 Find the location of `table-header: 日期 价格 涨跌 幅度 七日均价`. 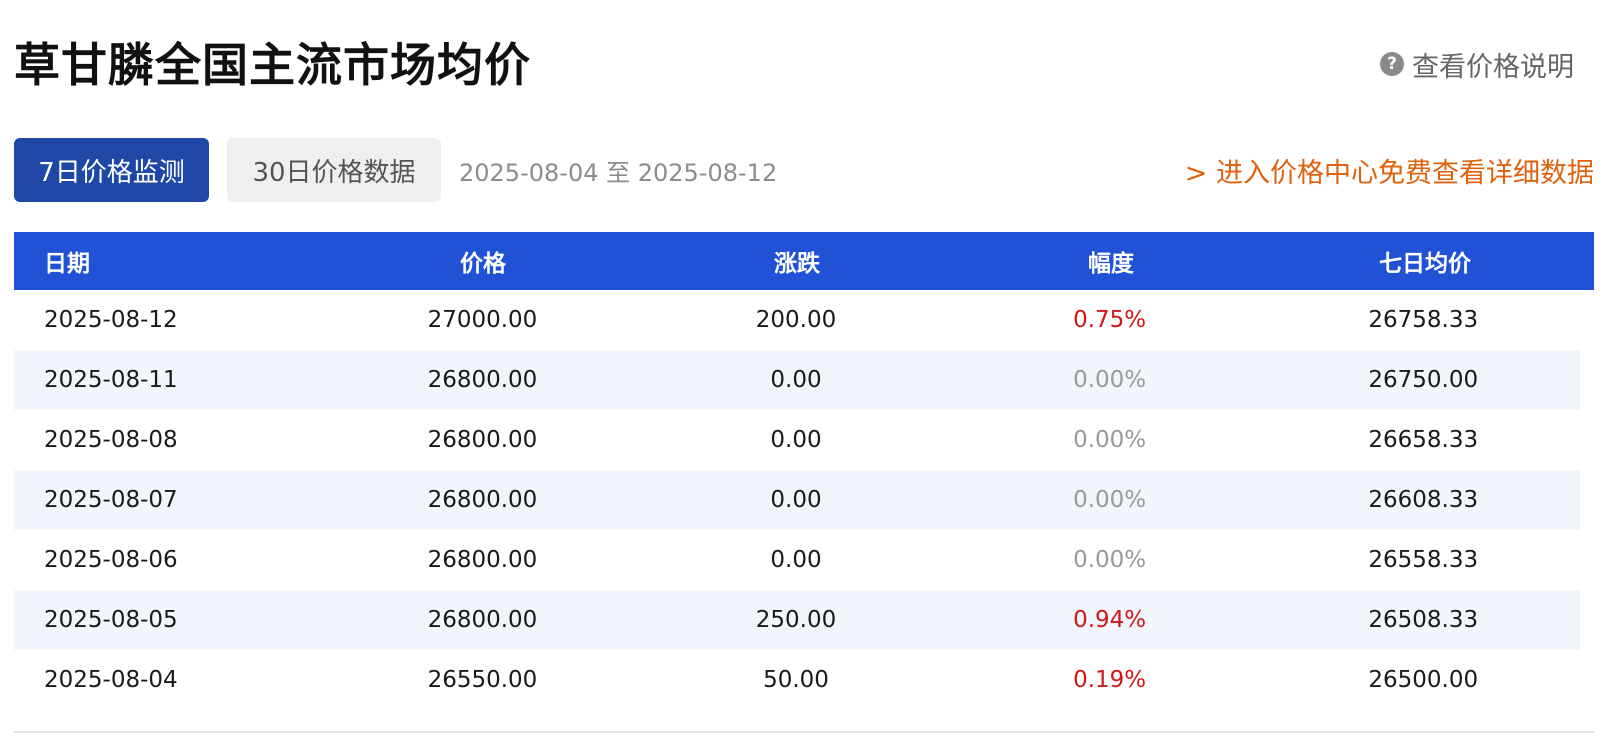

table-header: 日期 价格 涨跌 幅度 七日均价 is located at coordinates (804, 261).